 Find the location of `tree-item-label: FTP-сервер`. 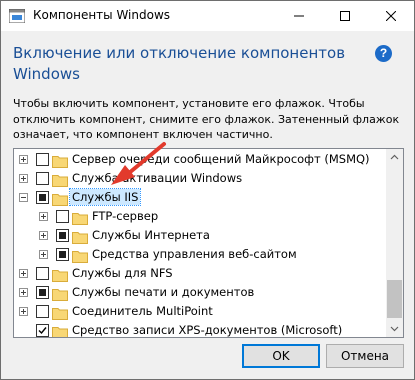

tree-item-label: FTP-сервер is located at coordinates (125, 216).